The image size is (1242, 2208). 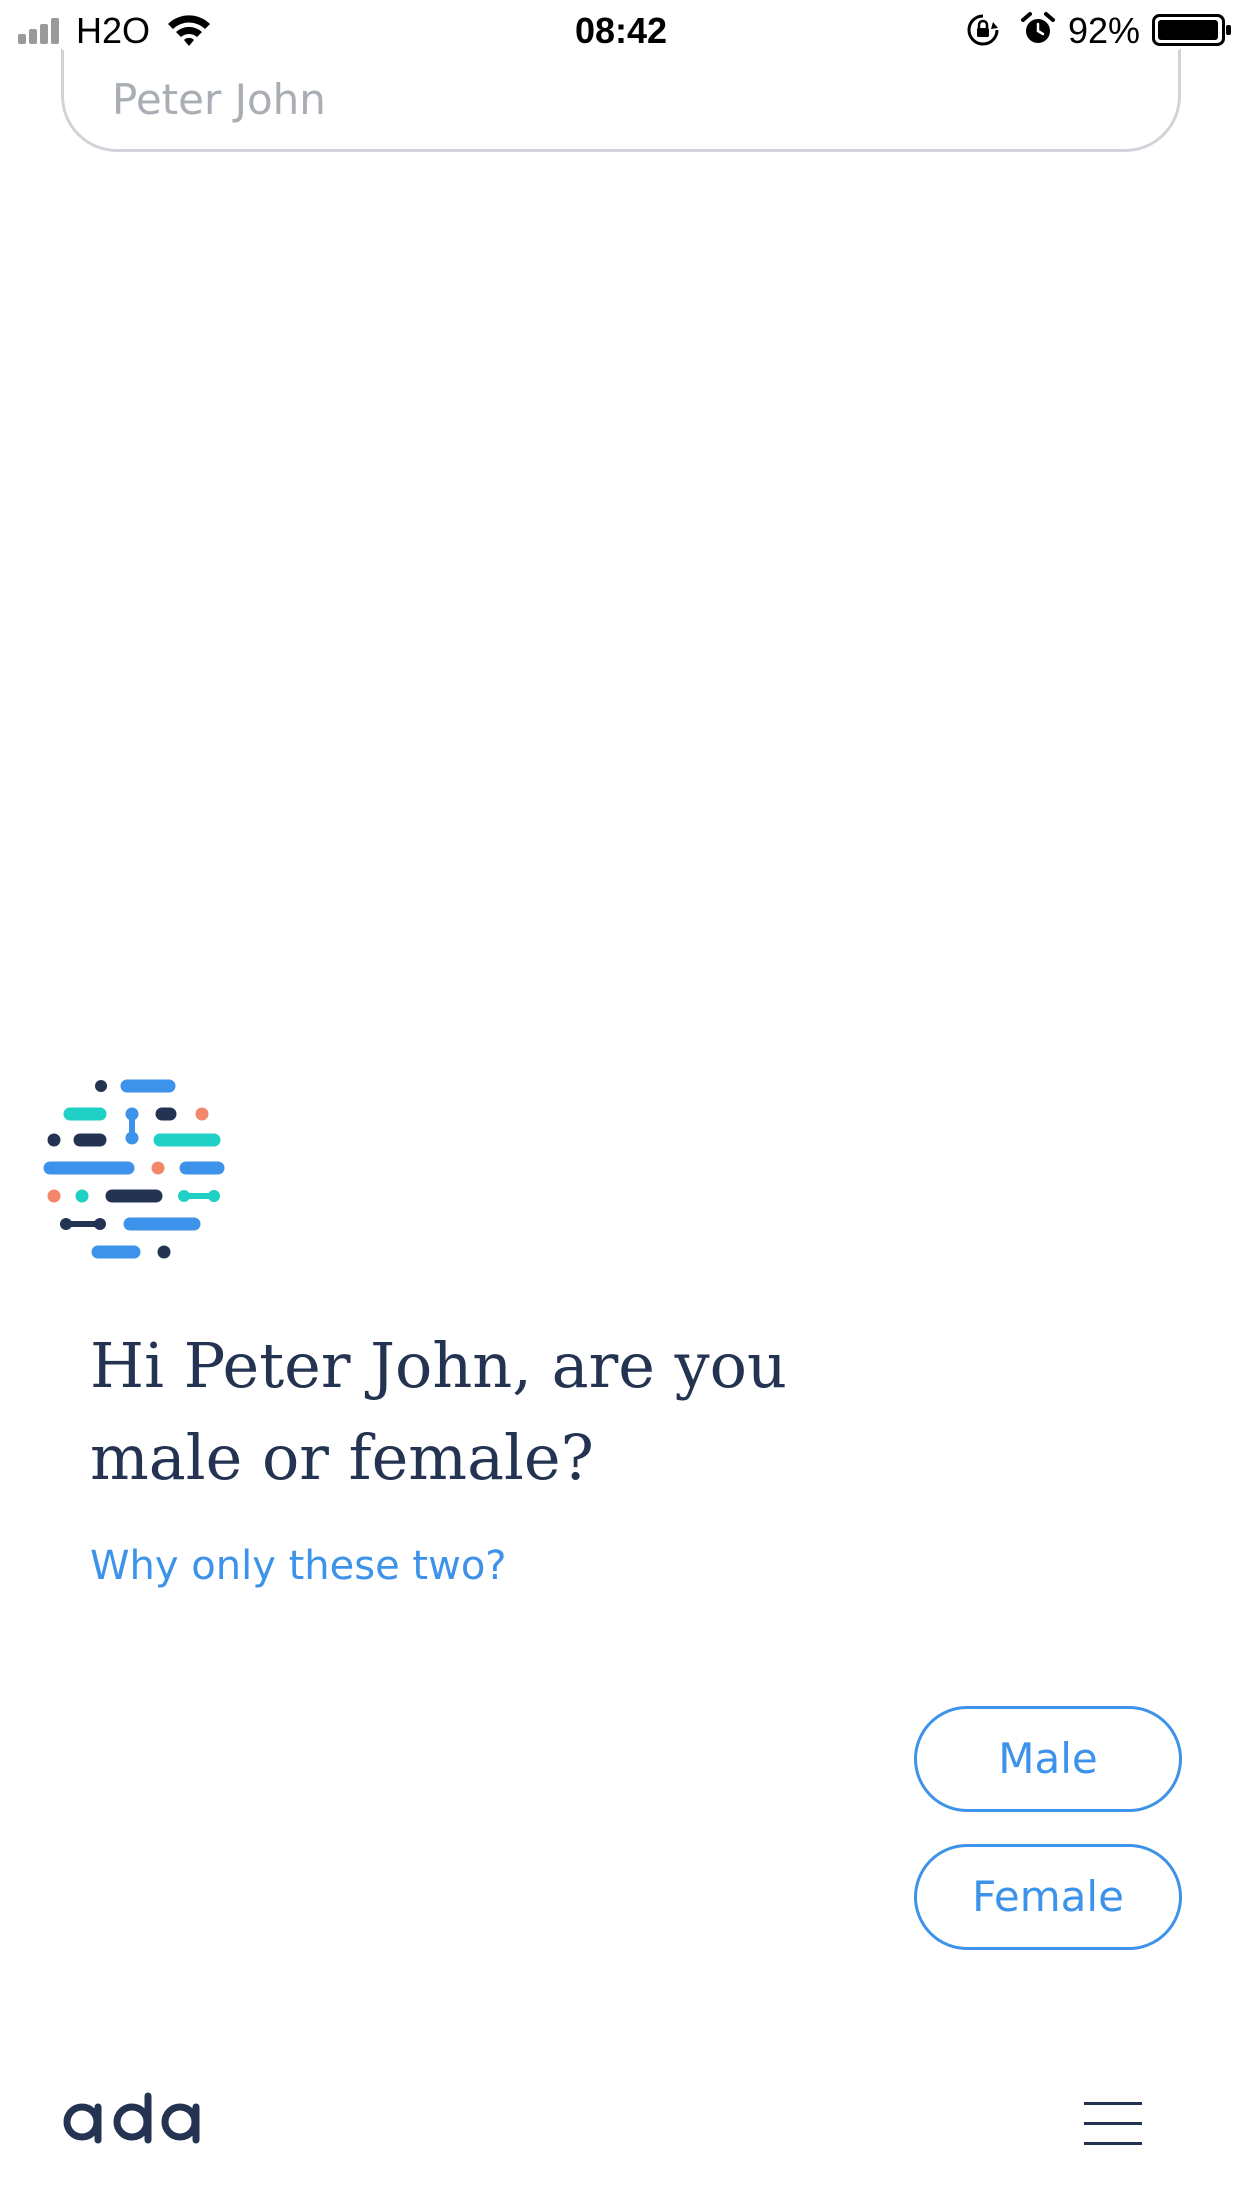 What do you see at coordinates (540, 1412) in the screenshot?
I see `chat-question: Hi Peter John, are you male or female?` at bounding box center [540, 1412].